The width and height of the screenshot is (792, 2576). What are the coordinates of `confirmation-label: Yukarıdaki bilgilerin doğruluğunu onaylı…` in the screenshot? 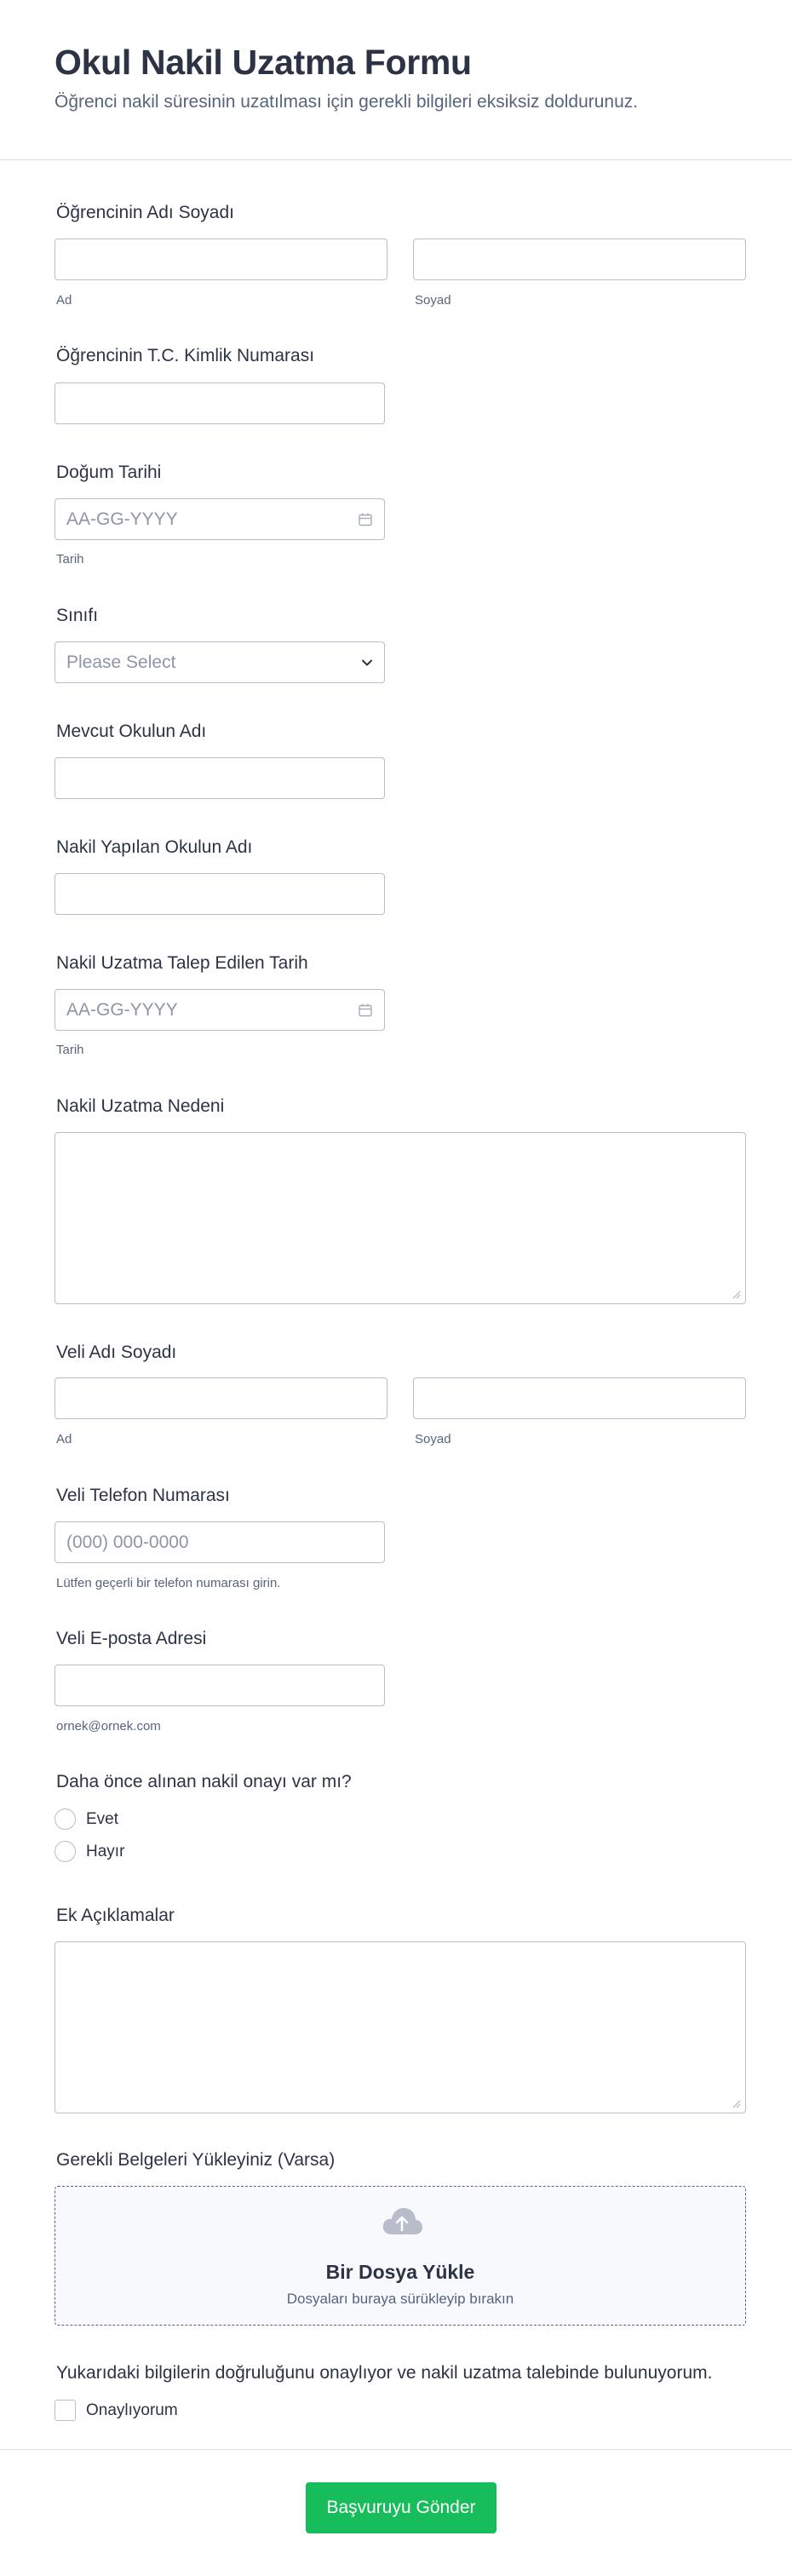 It's located at (384, 2373).